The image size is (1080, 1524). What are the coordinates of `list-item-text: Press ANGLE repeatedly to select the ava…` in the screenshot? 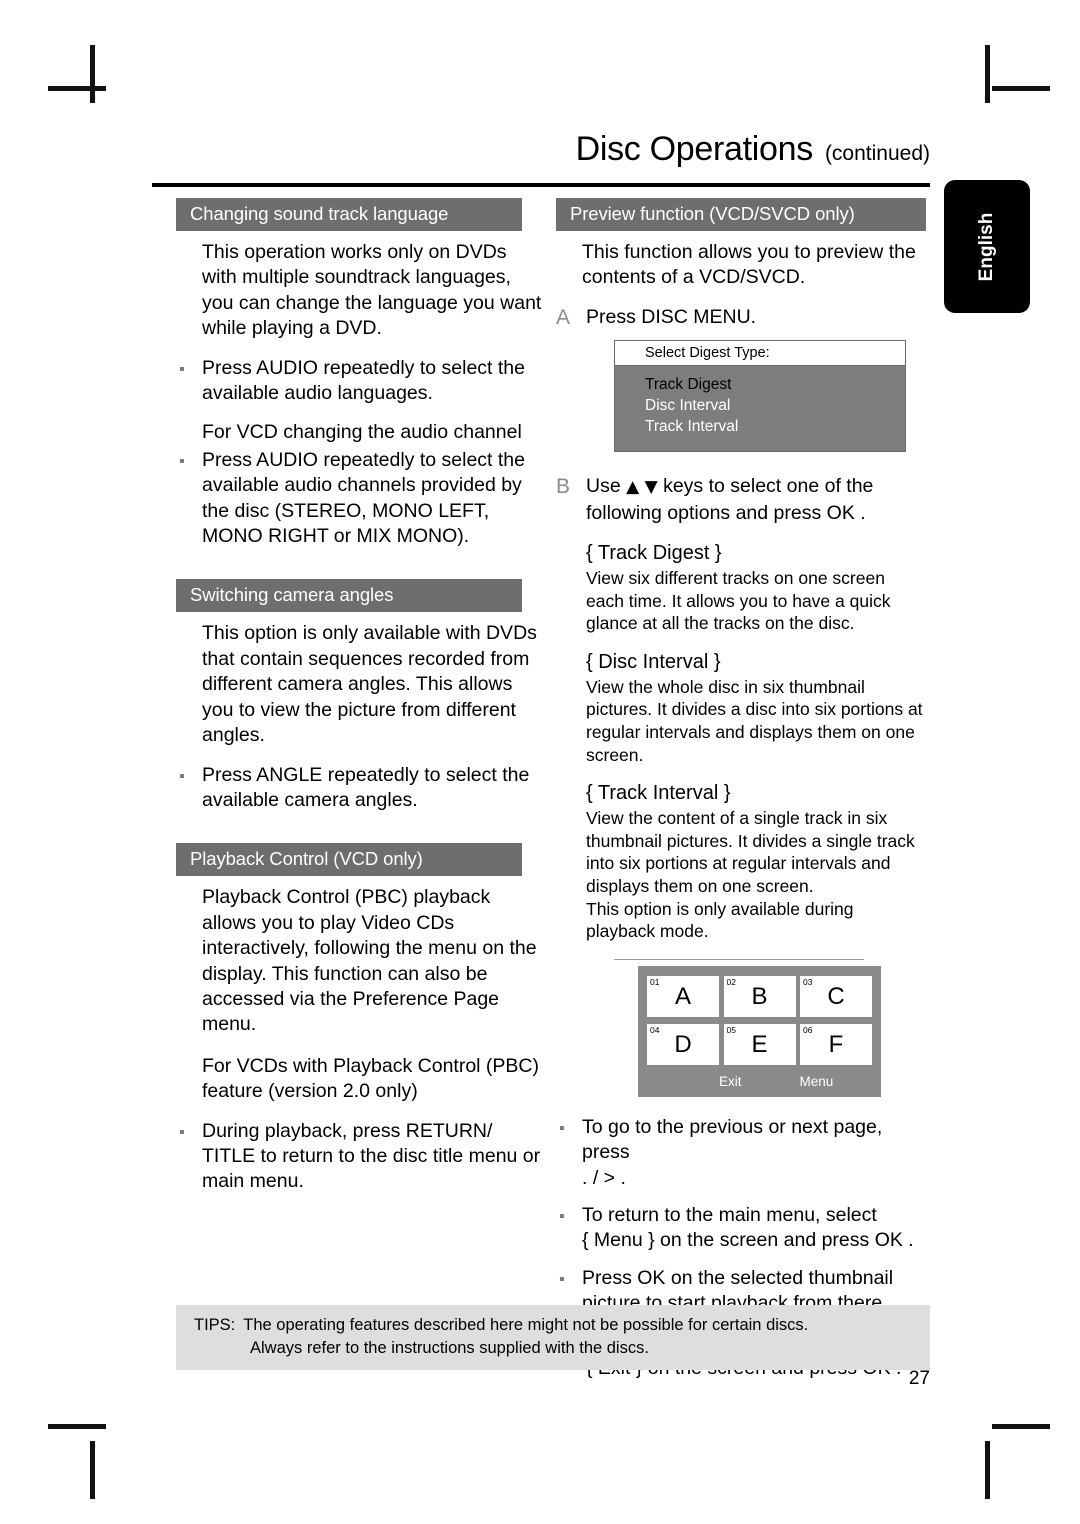 It's located at (366, 787).